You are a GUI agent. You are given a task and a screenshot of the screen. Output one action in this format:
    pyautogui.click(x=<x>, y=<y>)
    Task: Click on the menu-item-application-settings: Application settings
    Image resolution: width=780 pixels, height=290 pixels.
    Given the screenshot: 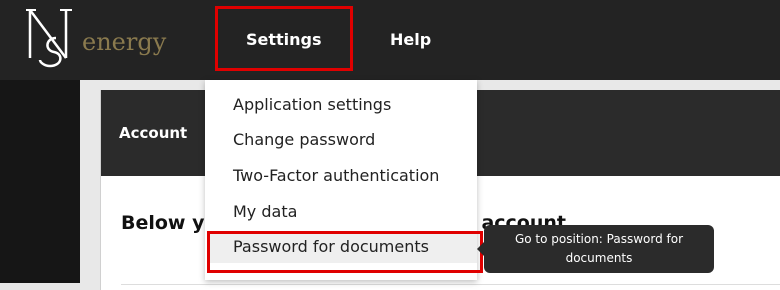 What is the action you would take?
    pyautogui.click(x=312, y=105)
    